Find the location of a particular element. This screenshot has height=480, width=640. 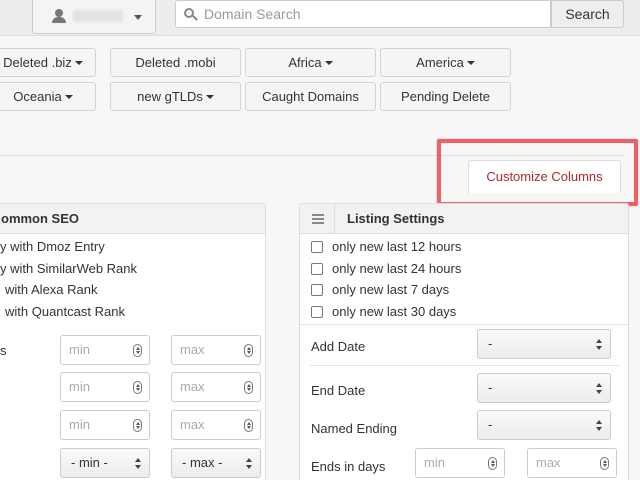

add-date-select: - is located at coordinates (544, 344).